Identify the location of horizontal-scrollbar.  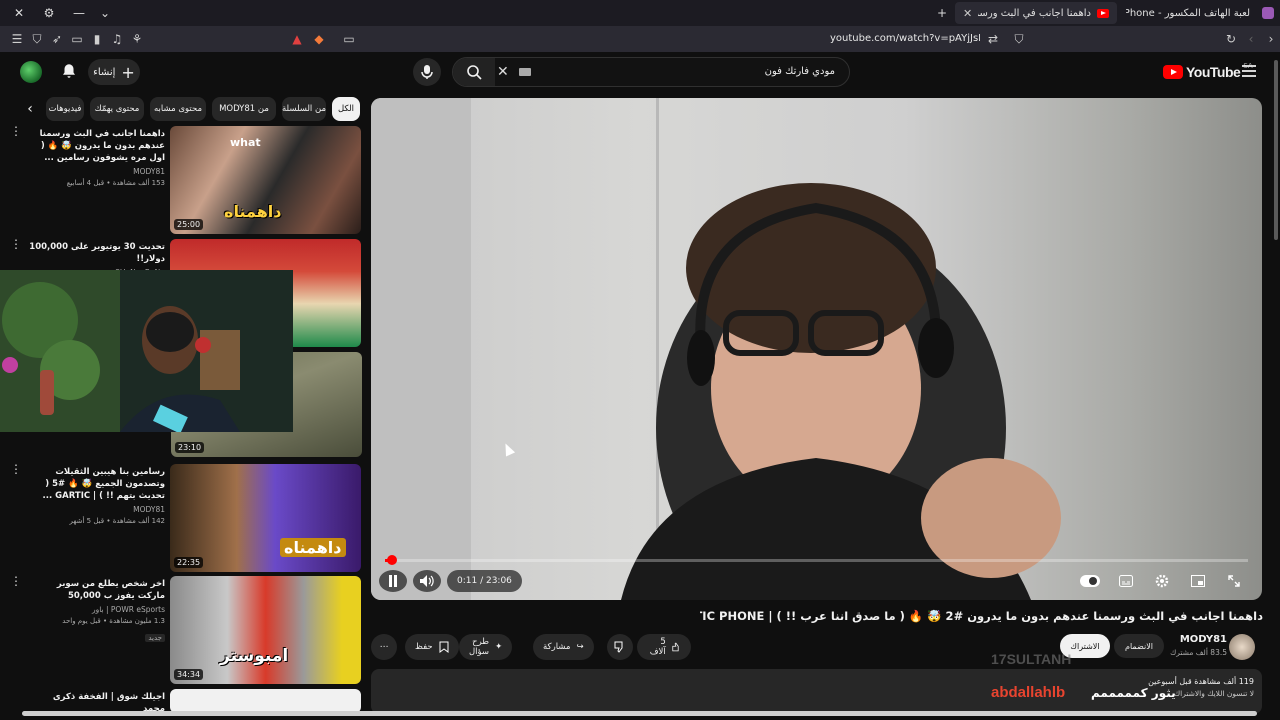
(639, 713).